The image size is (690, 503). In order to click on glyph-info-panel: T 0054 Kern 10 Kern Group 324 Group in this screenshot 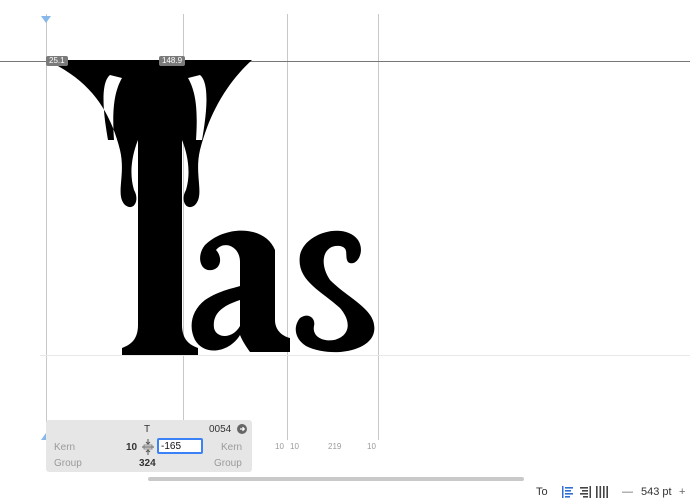, I will do `click(149, 446)`.